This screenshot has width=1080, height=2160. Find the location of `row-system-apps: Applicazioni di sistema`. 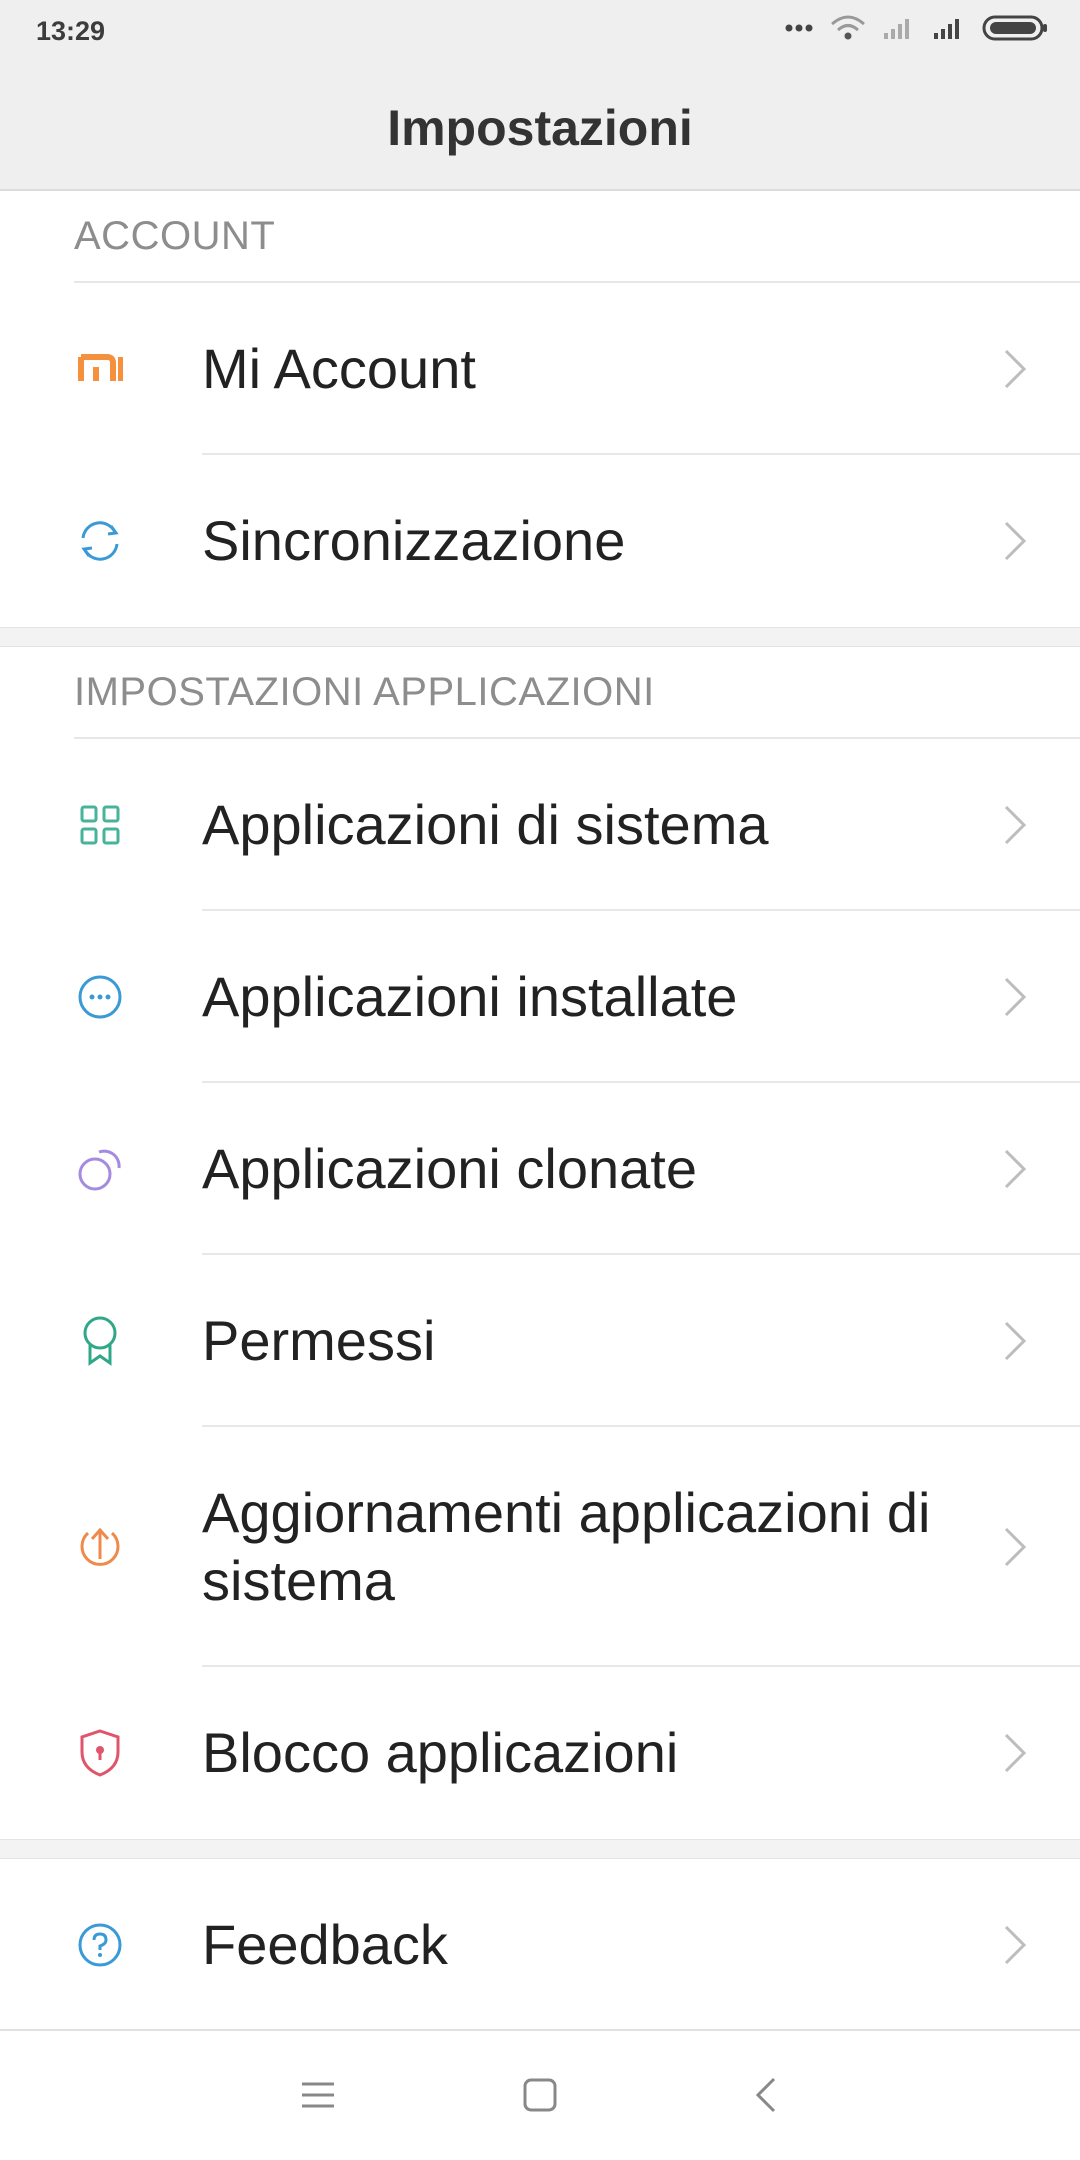

row-system-apps: Applicazioni di sistema is located at coordinates (540, 825).